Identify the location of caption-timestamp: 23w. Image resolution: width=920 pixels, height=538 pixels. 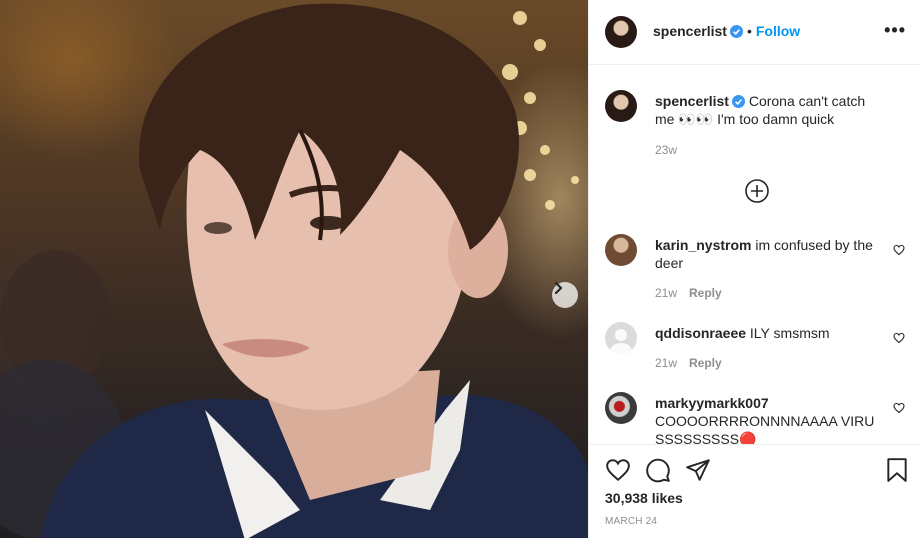
(666, 150).